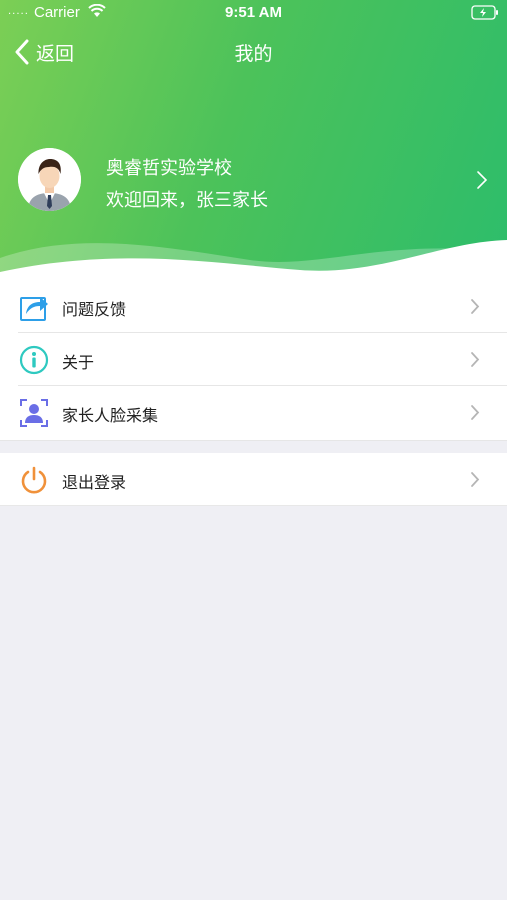  Describe the element at coordinates (94, 309) in the screenshot. I see `menu-label-feedback: 问题反馈` at that location.